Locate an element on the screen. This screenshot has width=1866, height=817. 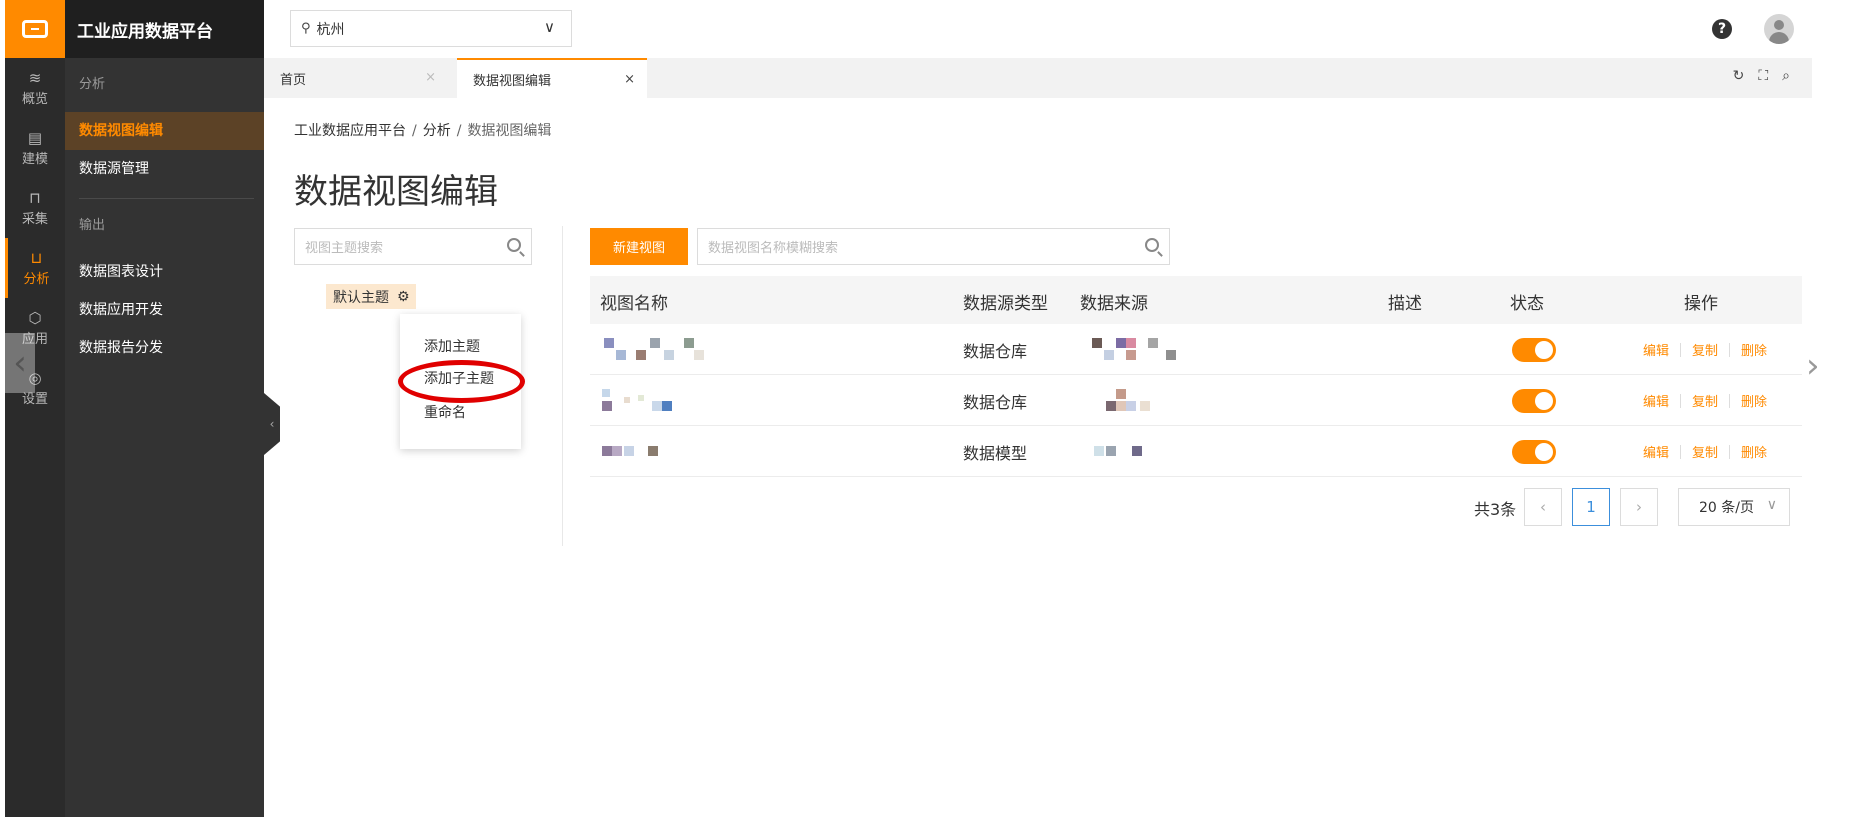
table-row: 数据模型 编辑 复制 删除 is located at coordinates (1196, 451).